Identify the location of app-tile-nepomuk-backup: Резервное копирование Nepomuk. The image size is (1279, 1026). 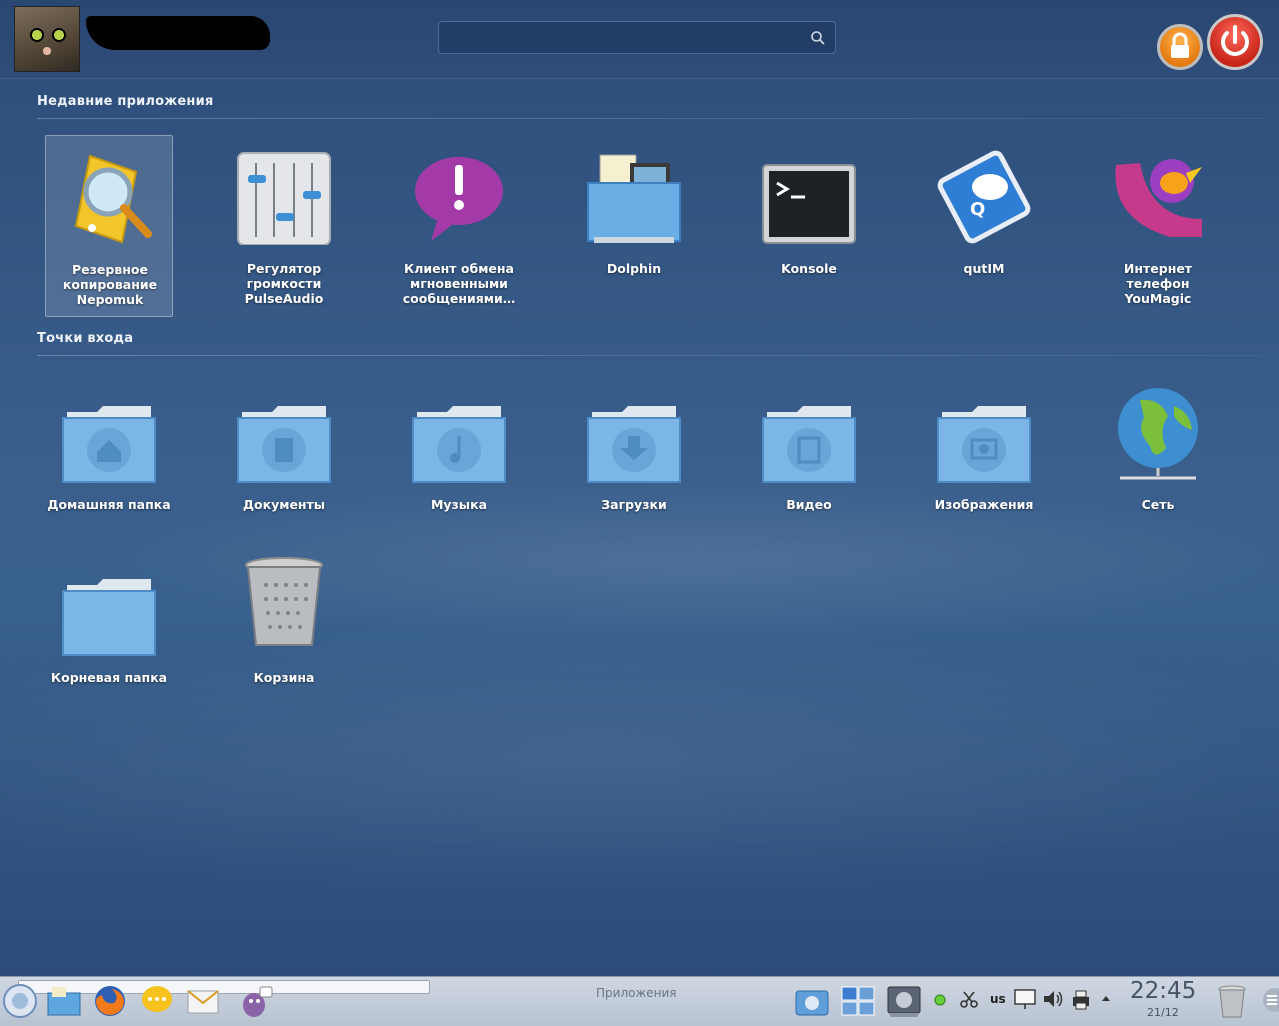
(109, 226).